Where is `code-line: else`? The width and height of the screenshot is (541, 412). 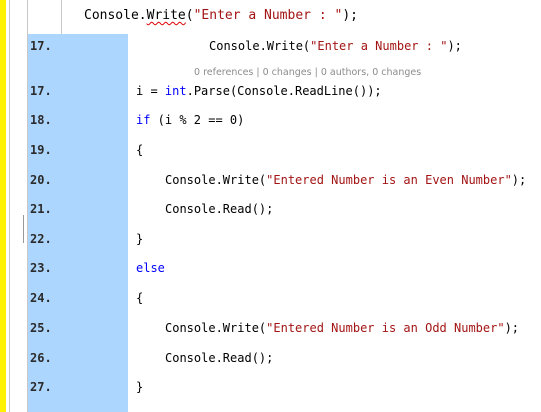 code-line: else is located at coordinates (150, 268).